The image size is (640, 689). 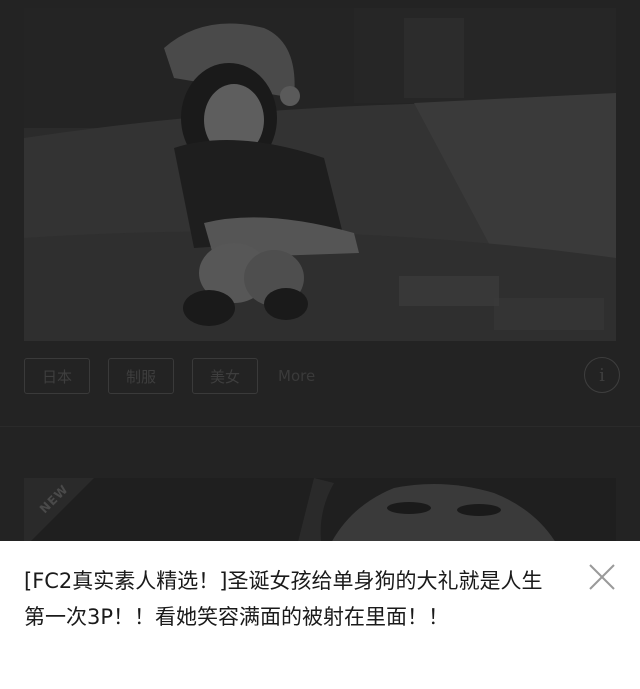 I want to click on tag-list: 日本 制服 美女 More, so click(x=169, y=376).